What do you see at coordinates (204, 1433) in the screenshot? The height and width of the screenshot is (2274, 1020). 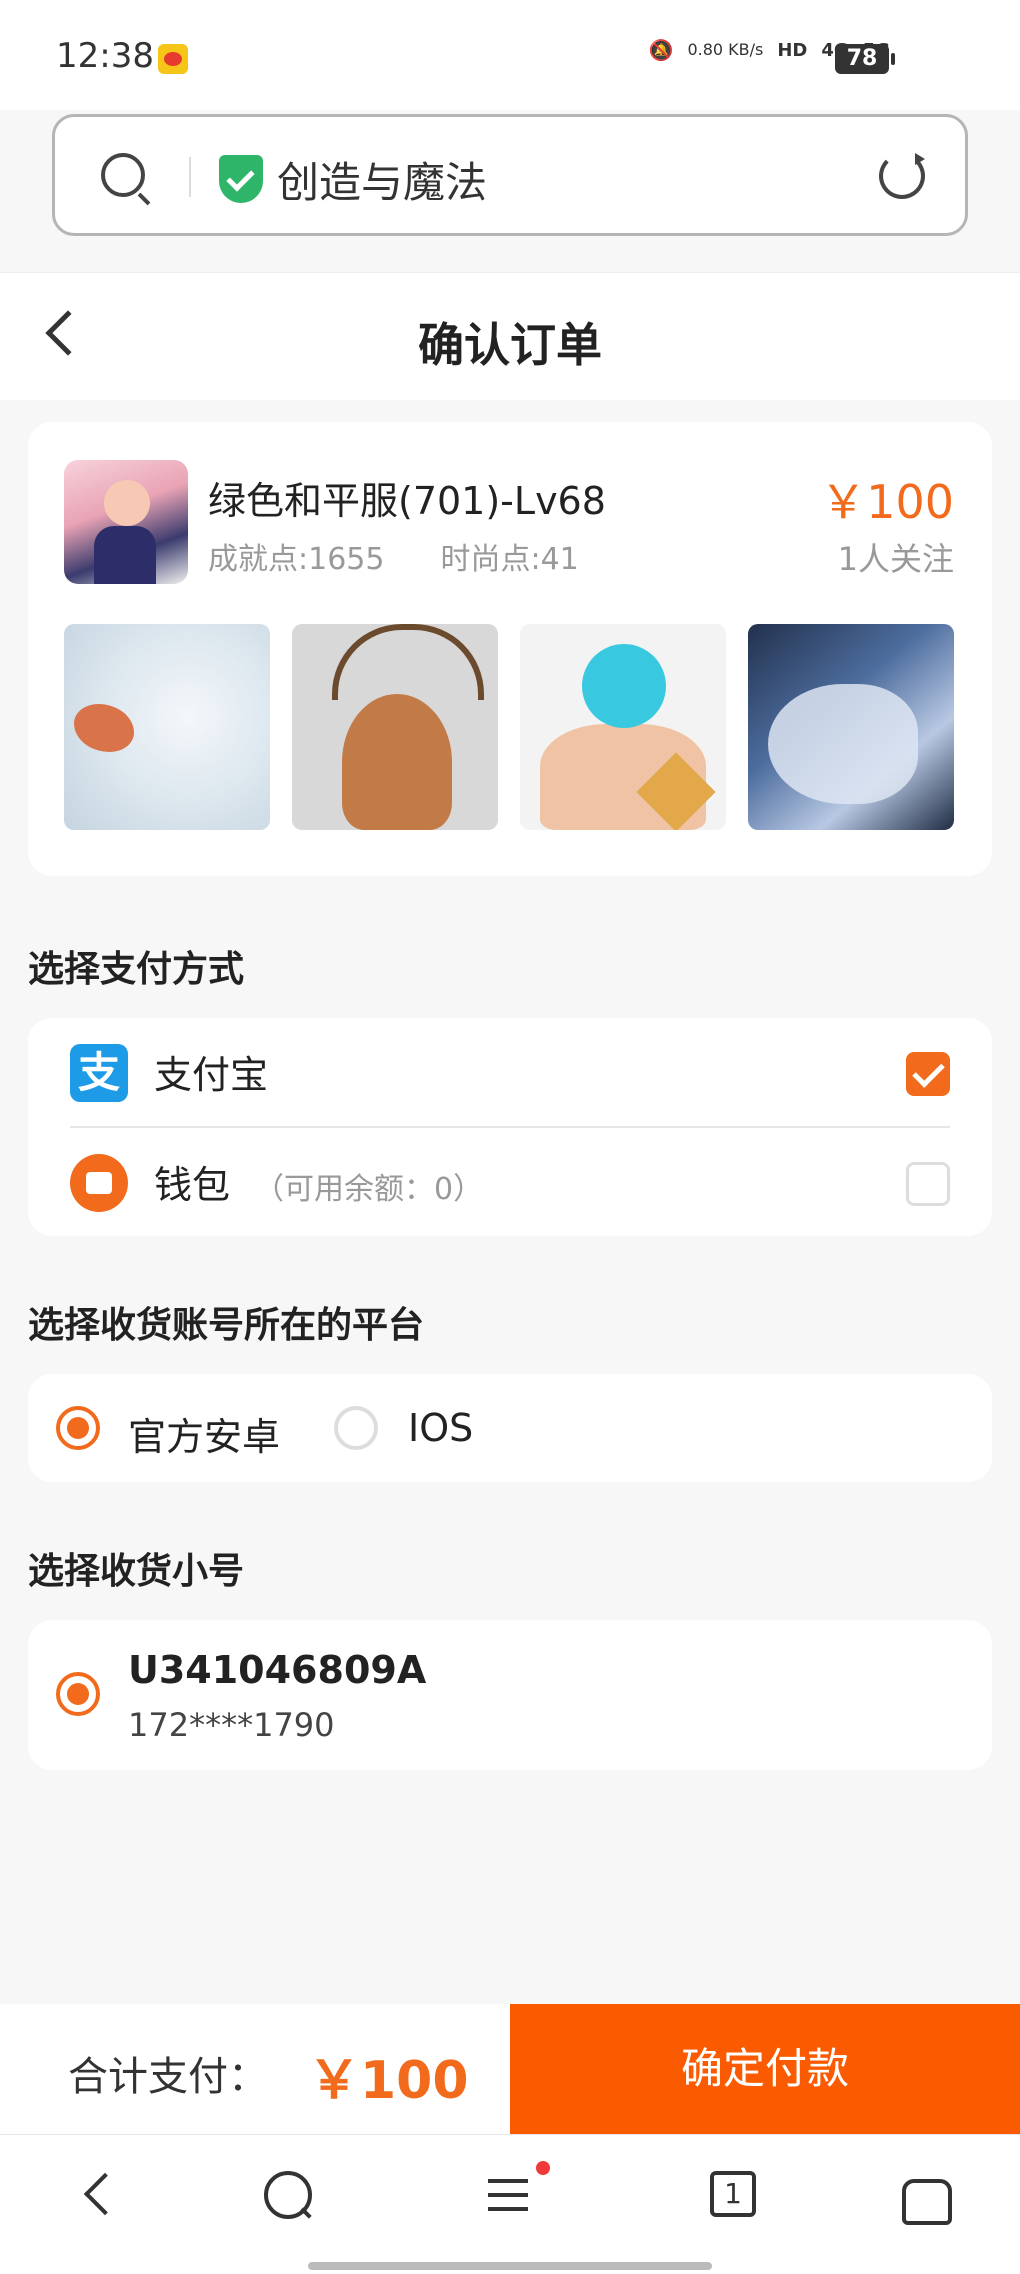 I see `platform-android-label: 官方安卓` at bounding box center [204, 1433].